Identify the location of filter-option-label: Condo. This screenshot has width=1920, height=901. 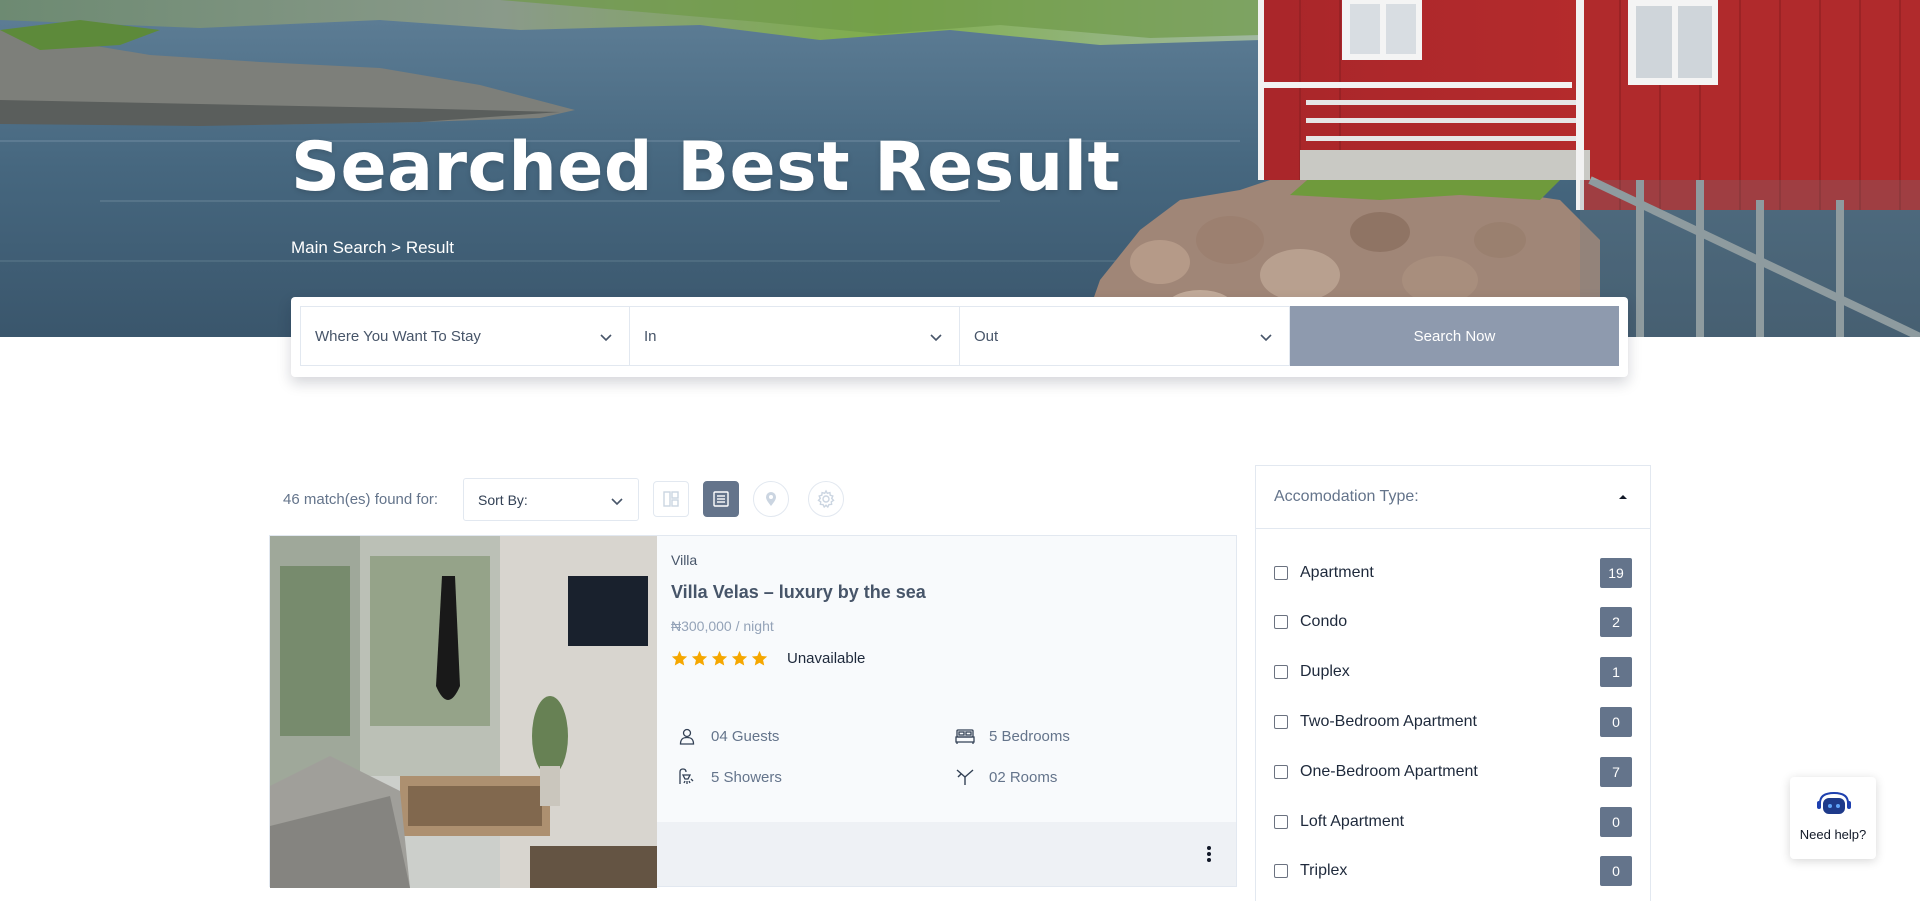
(1324, 621).